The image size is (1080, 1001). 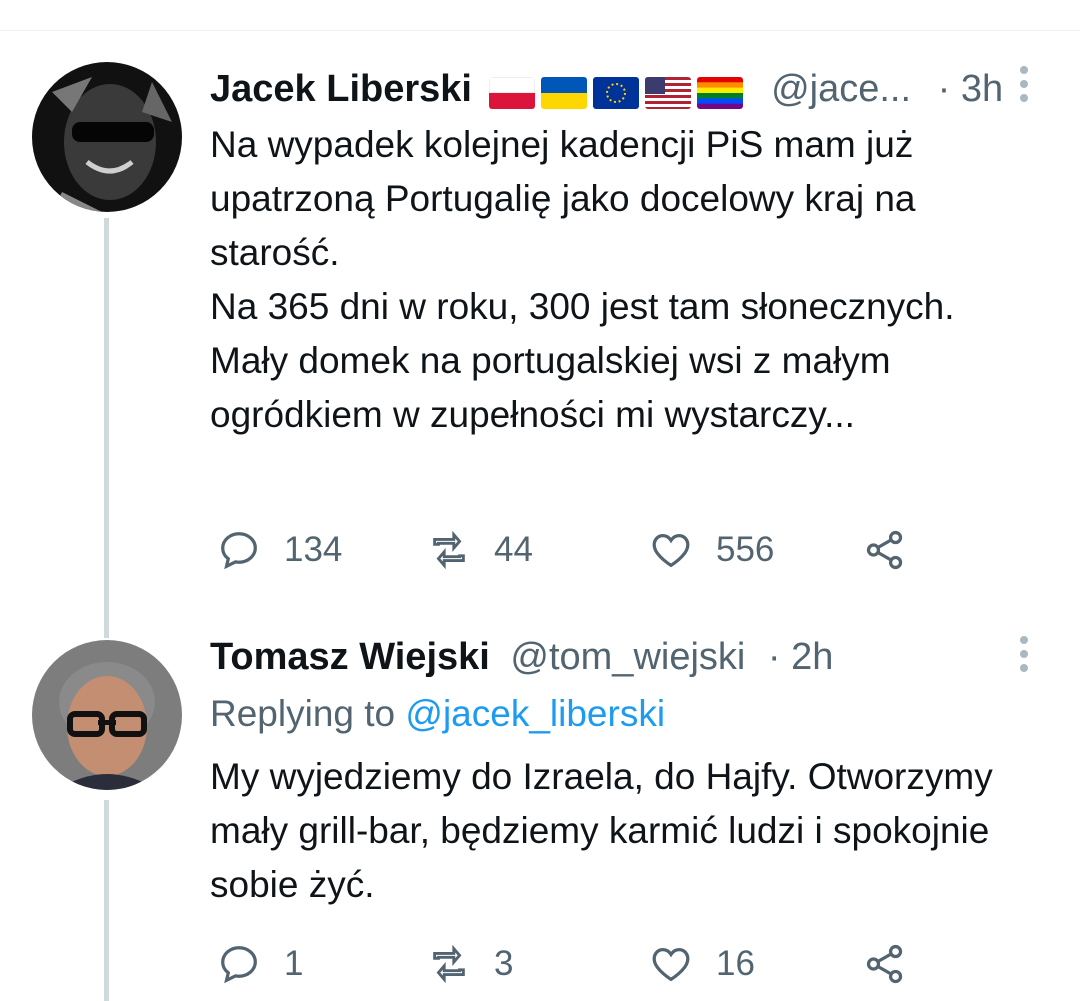 What do you see at coordinates (563, 92) in the screenshot?
I see `ukraine-flag-icon` at bounding box center [563, 92].